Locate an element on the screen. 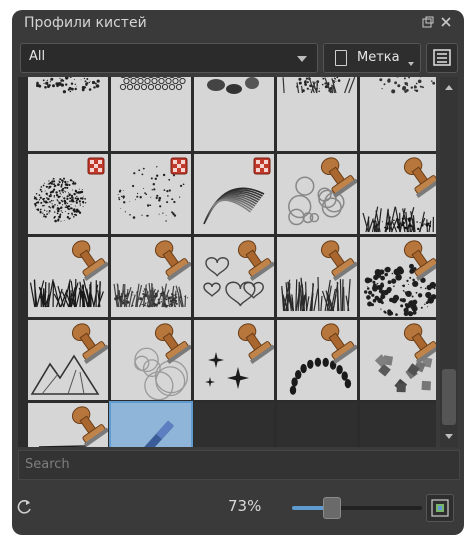 The height and width of the screenshot is (543, 474). list-view-icon is located at coordinates (442, 57).